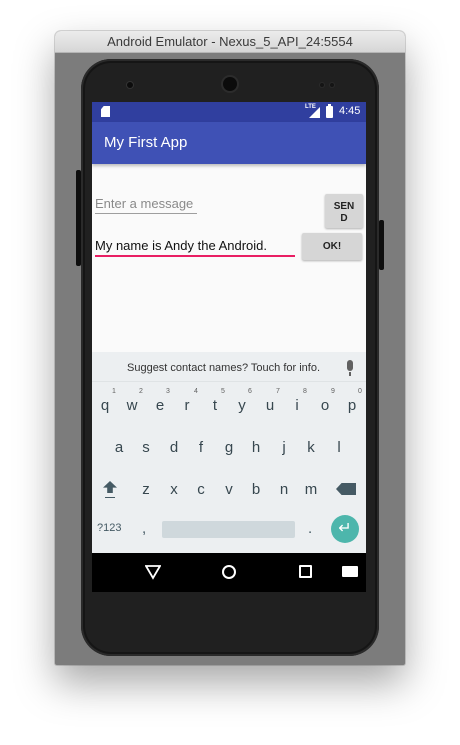 This screenshot has width=460, height=745. What do you see at coordinates (230, 84) in the screenshot?
I see `front-camera-icon` at bounding box center [230, 84].